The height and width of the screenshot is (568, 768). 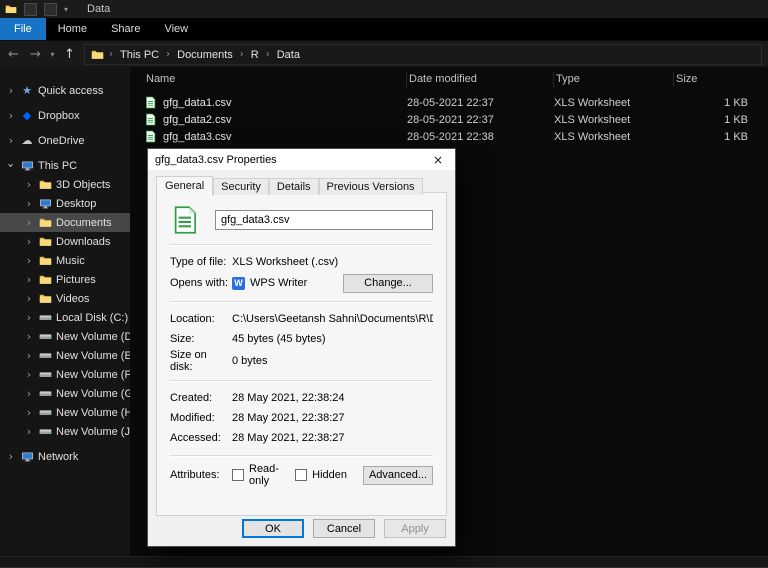 I want to click on up-icon: ↑, so click(x=69, y=54).